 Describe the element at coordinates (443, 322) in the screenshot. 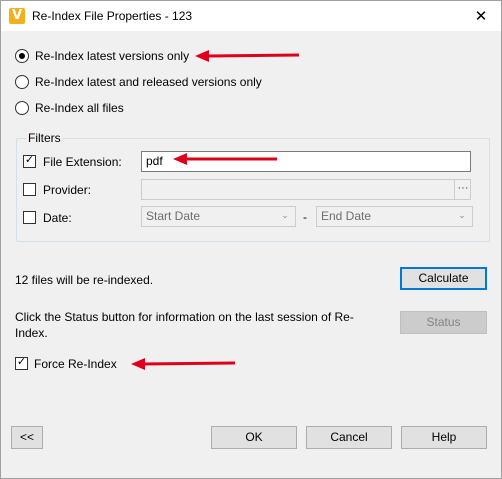

I see `status-button: Status` at that location.